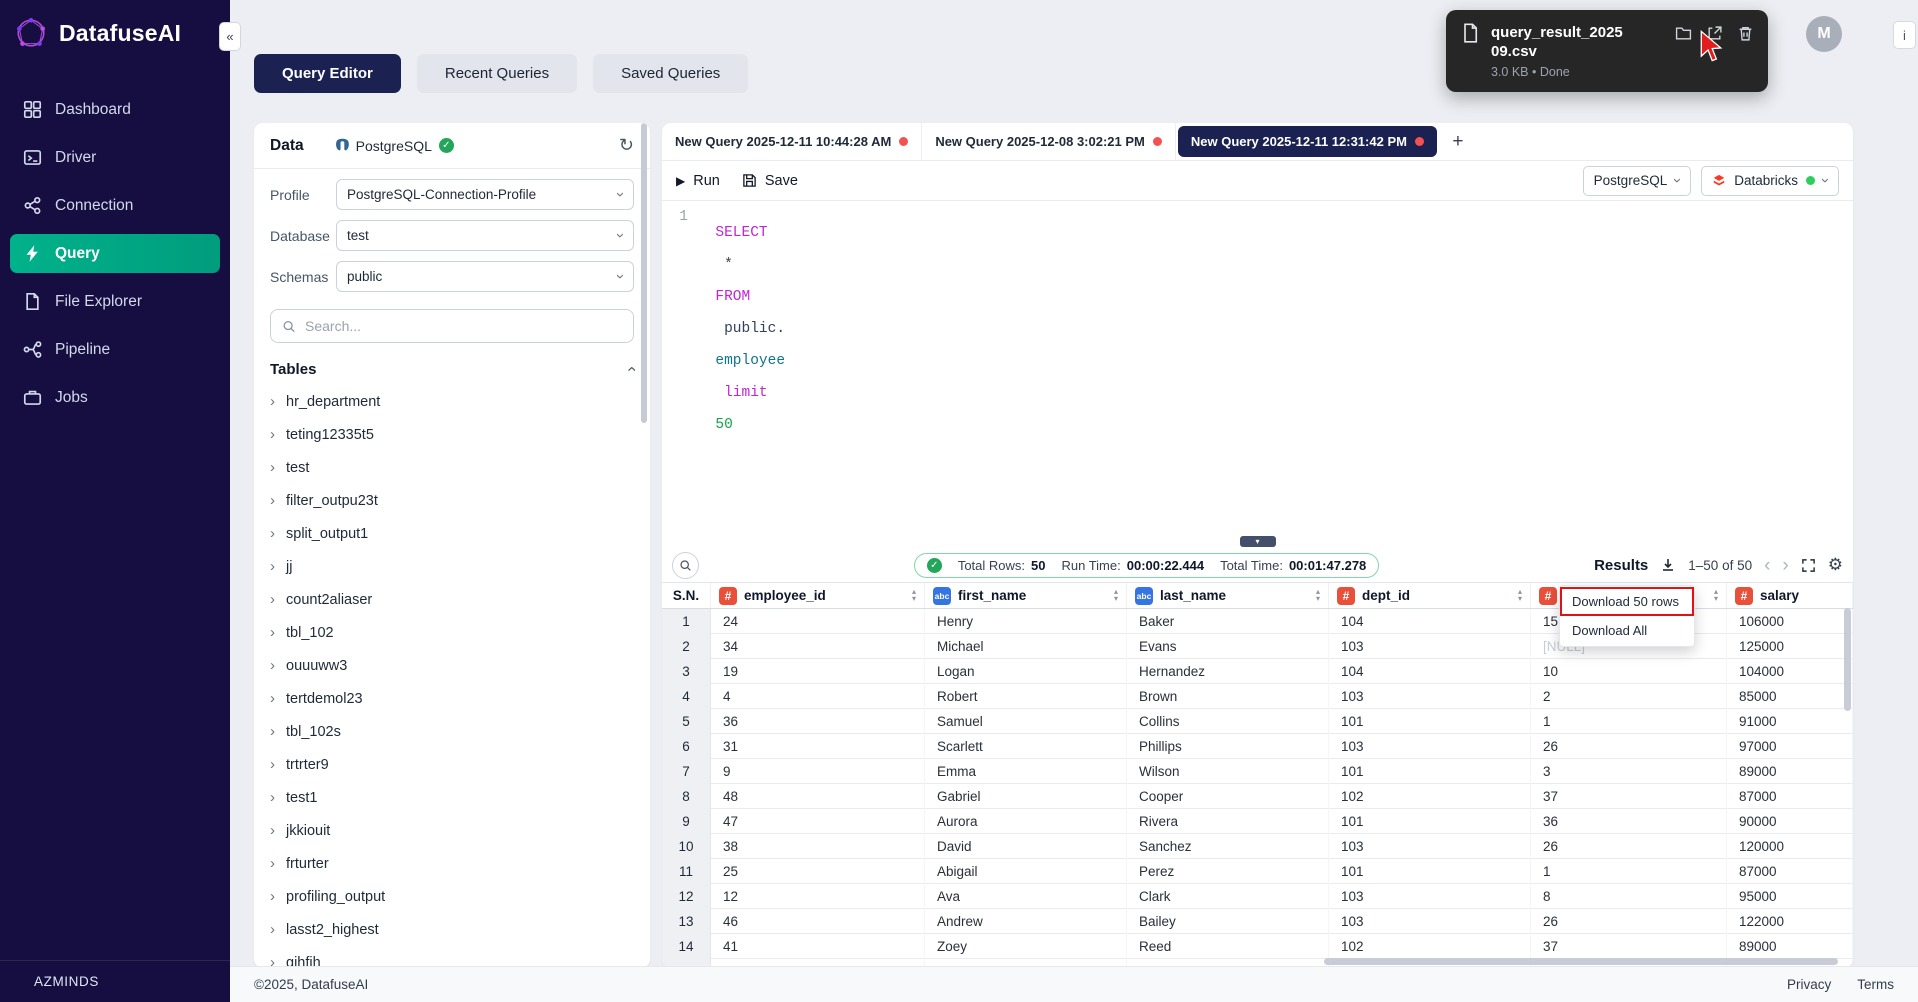 The width and height of the screenshot is (1918, 1002). What do you see at coordinates (452, 896) in the screenshot?
I see `table-list-item: › profiling_output` at bounding box center [452, 896].